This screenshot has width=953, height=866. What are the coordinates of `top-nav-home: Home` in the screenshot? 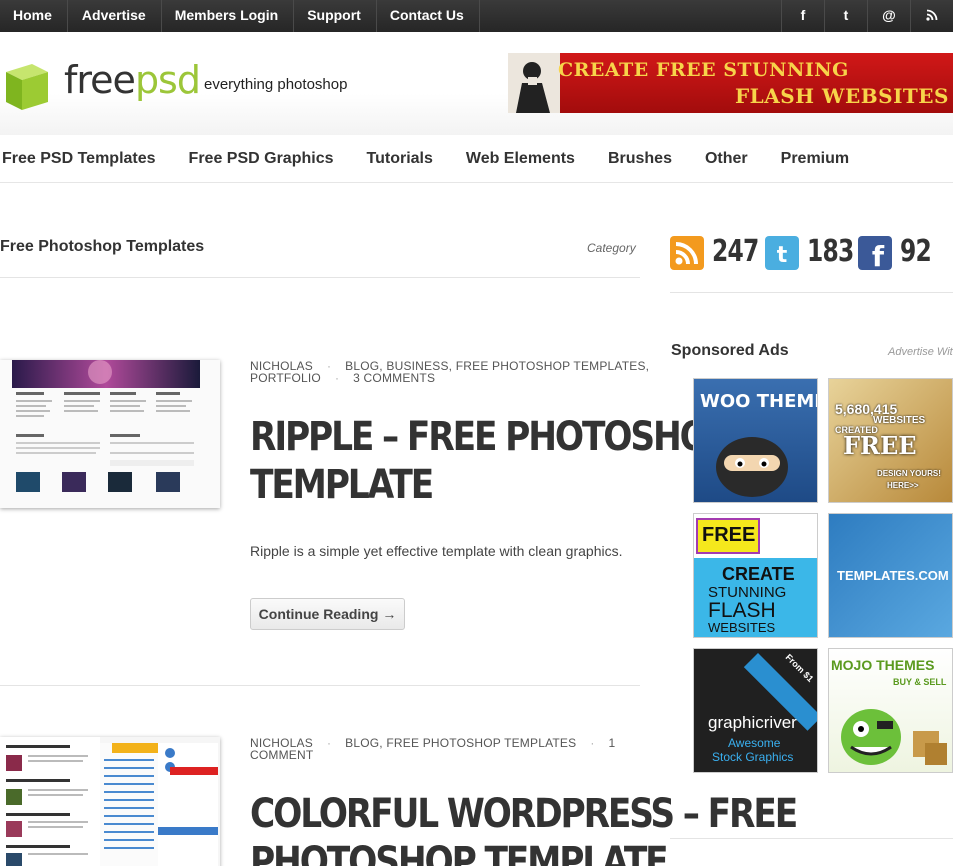 It's located at (34, 16).